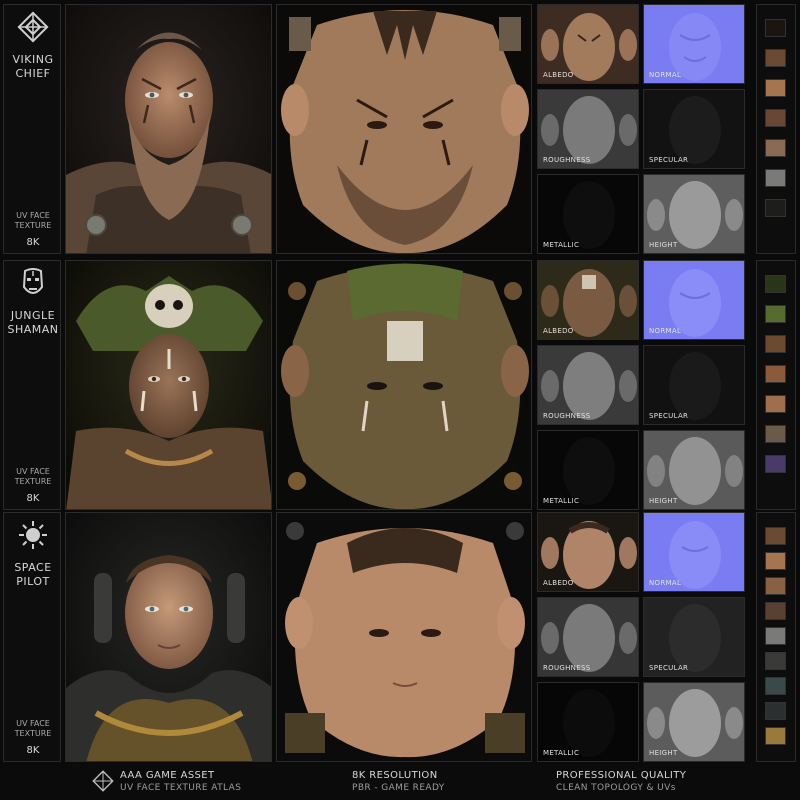 The image size is (800, 800). I want to click on character-name: SPACE PILOT, so click(33, 574).